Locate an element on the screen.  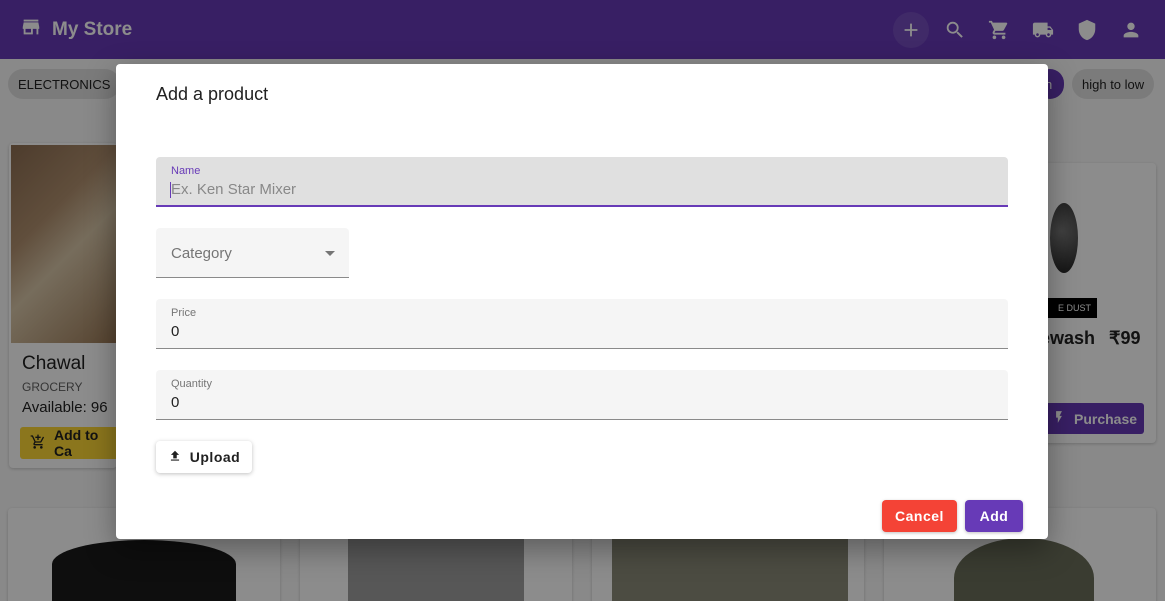
dropdown-arrow-icon is located at coordinates (330, 253).